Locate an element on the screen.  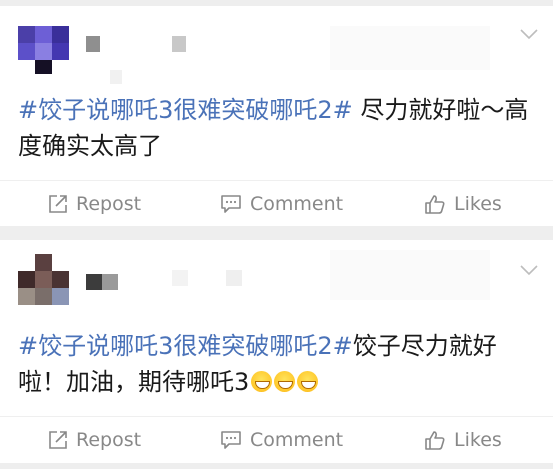
post-content: #饺子说哪吒3很难突破哪吒2# 尽力就好啦～高度确实太高了 is located at coordinates (278, 128).